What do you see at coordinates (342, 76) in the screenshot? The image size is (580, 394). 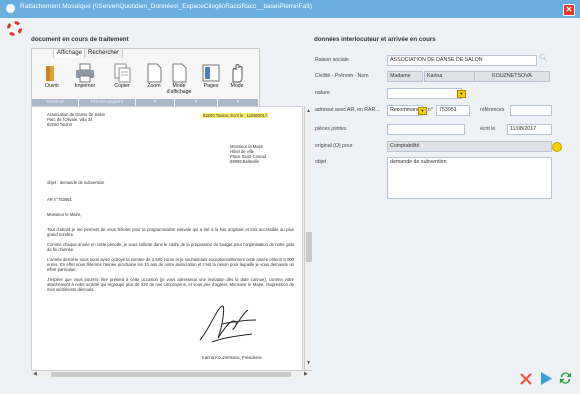 I see `civilite-label: Civilité - Prénom - Nom` at bounding box center [342, 76].